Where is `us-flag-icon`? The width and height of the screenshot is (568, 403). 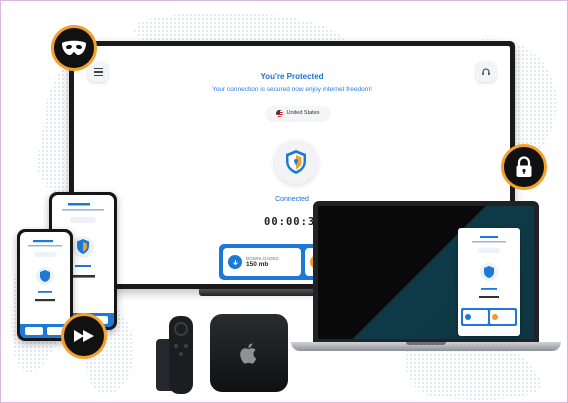
us-flag-icon is located at coordinates (280, 113).